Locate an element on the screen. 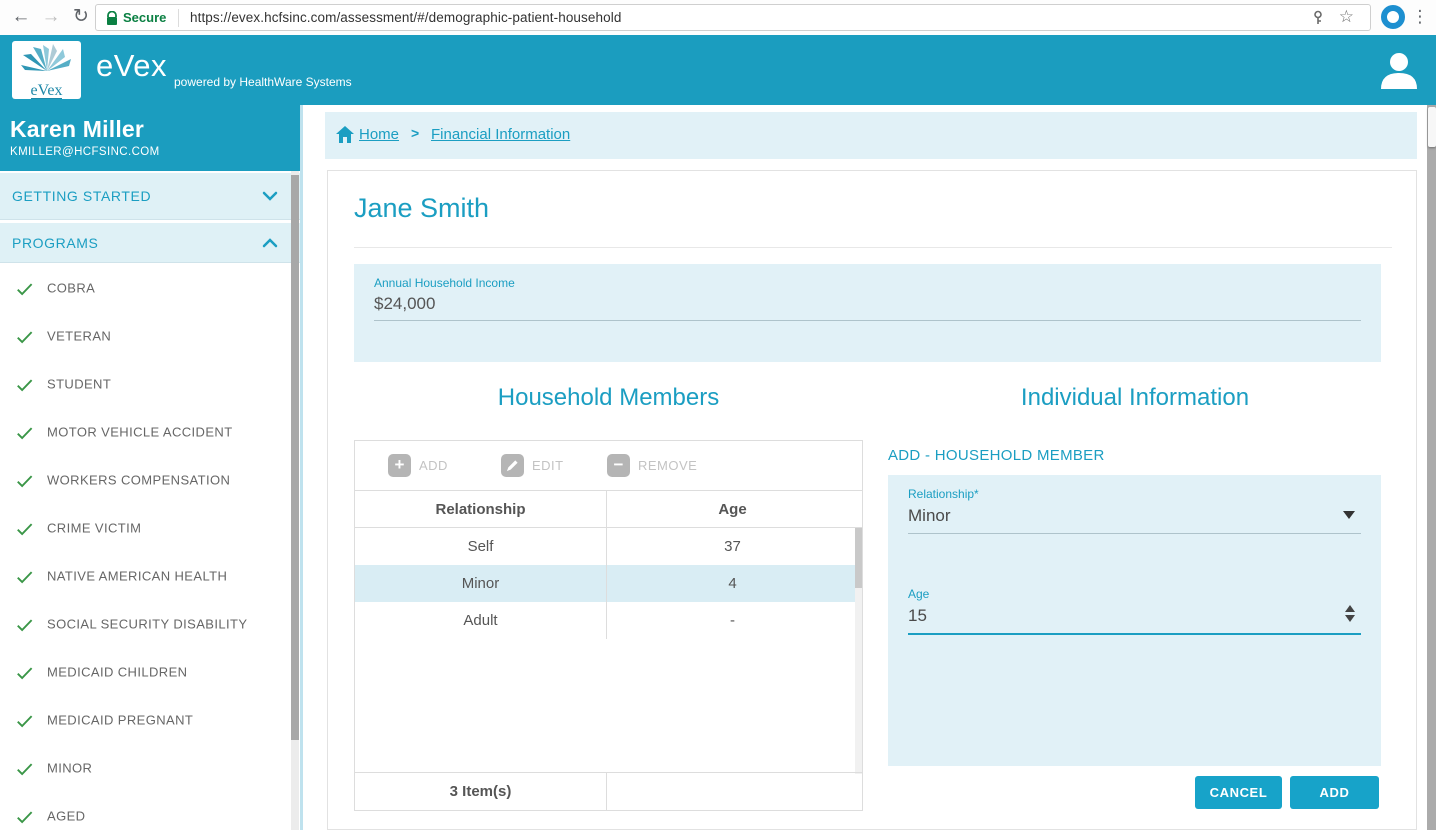 Image resolution: width=1436 pixels, height=830 pixels. logo-starburst-icon is located at coordinates (45, 57).